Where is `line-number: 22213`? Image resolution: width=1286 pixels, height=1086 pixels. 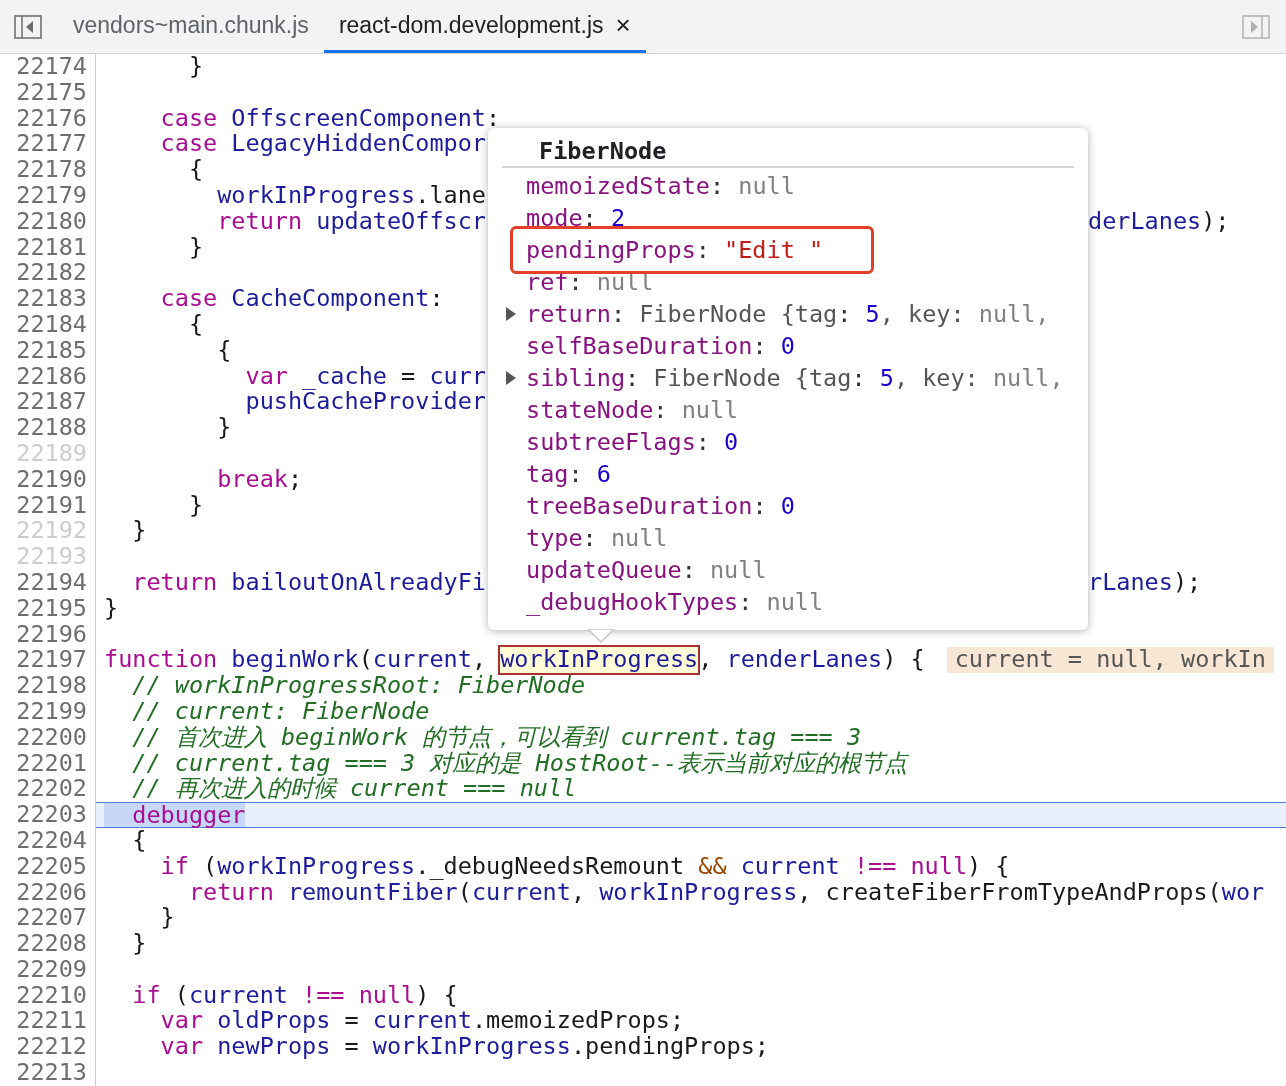 line-number: 22213 is located at coordinates (51, 1072).